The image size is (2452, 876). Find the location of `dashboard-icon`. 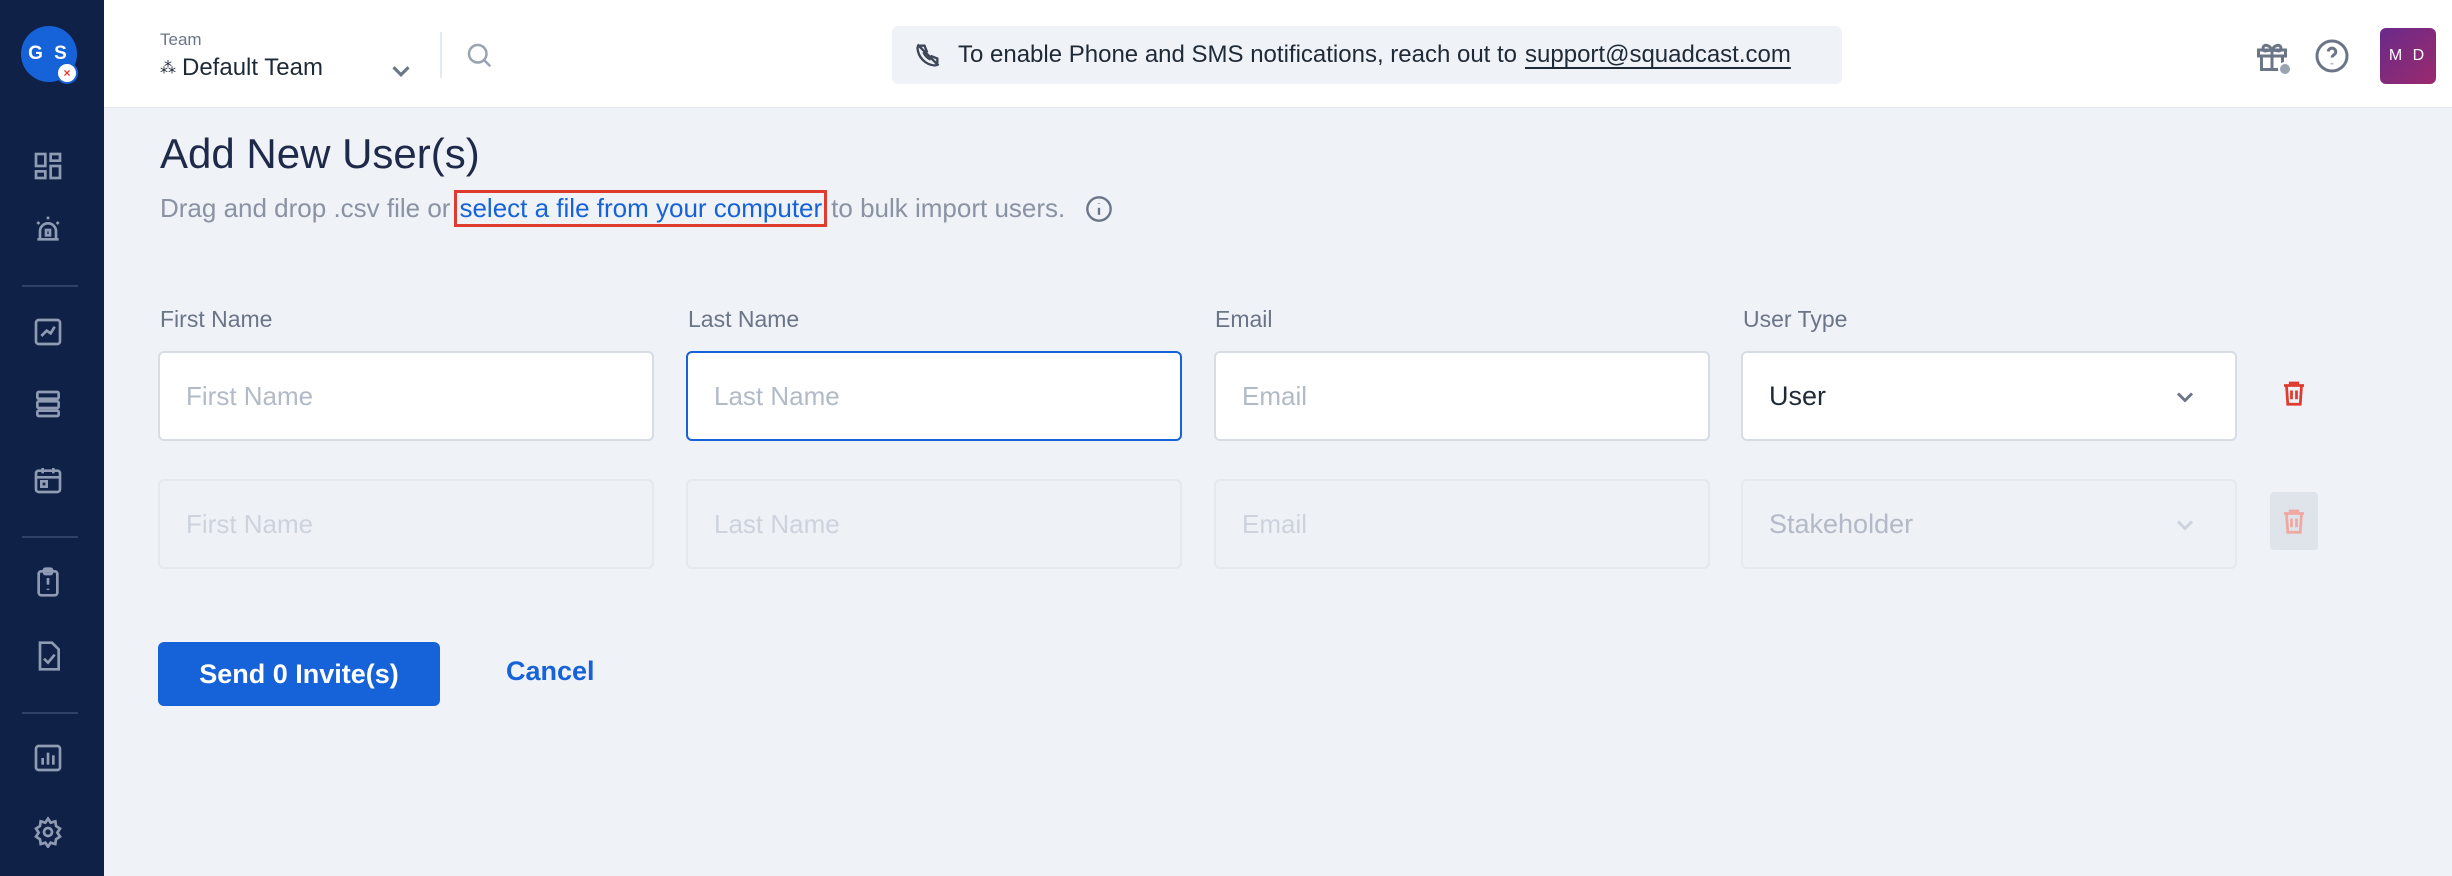

dashboard-icon is located at coordinates (48, 166).